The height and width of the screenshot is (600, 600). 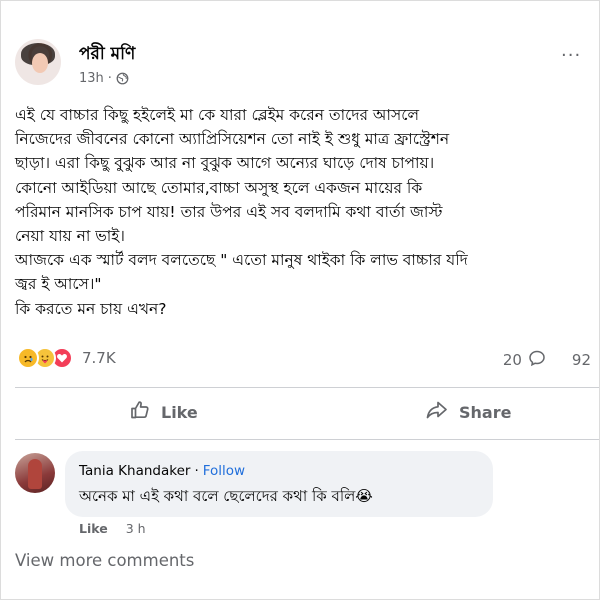 I want to click on post-line: কি করতে মন চায় এখন?, so click(x=91, y=308).